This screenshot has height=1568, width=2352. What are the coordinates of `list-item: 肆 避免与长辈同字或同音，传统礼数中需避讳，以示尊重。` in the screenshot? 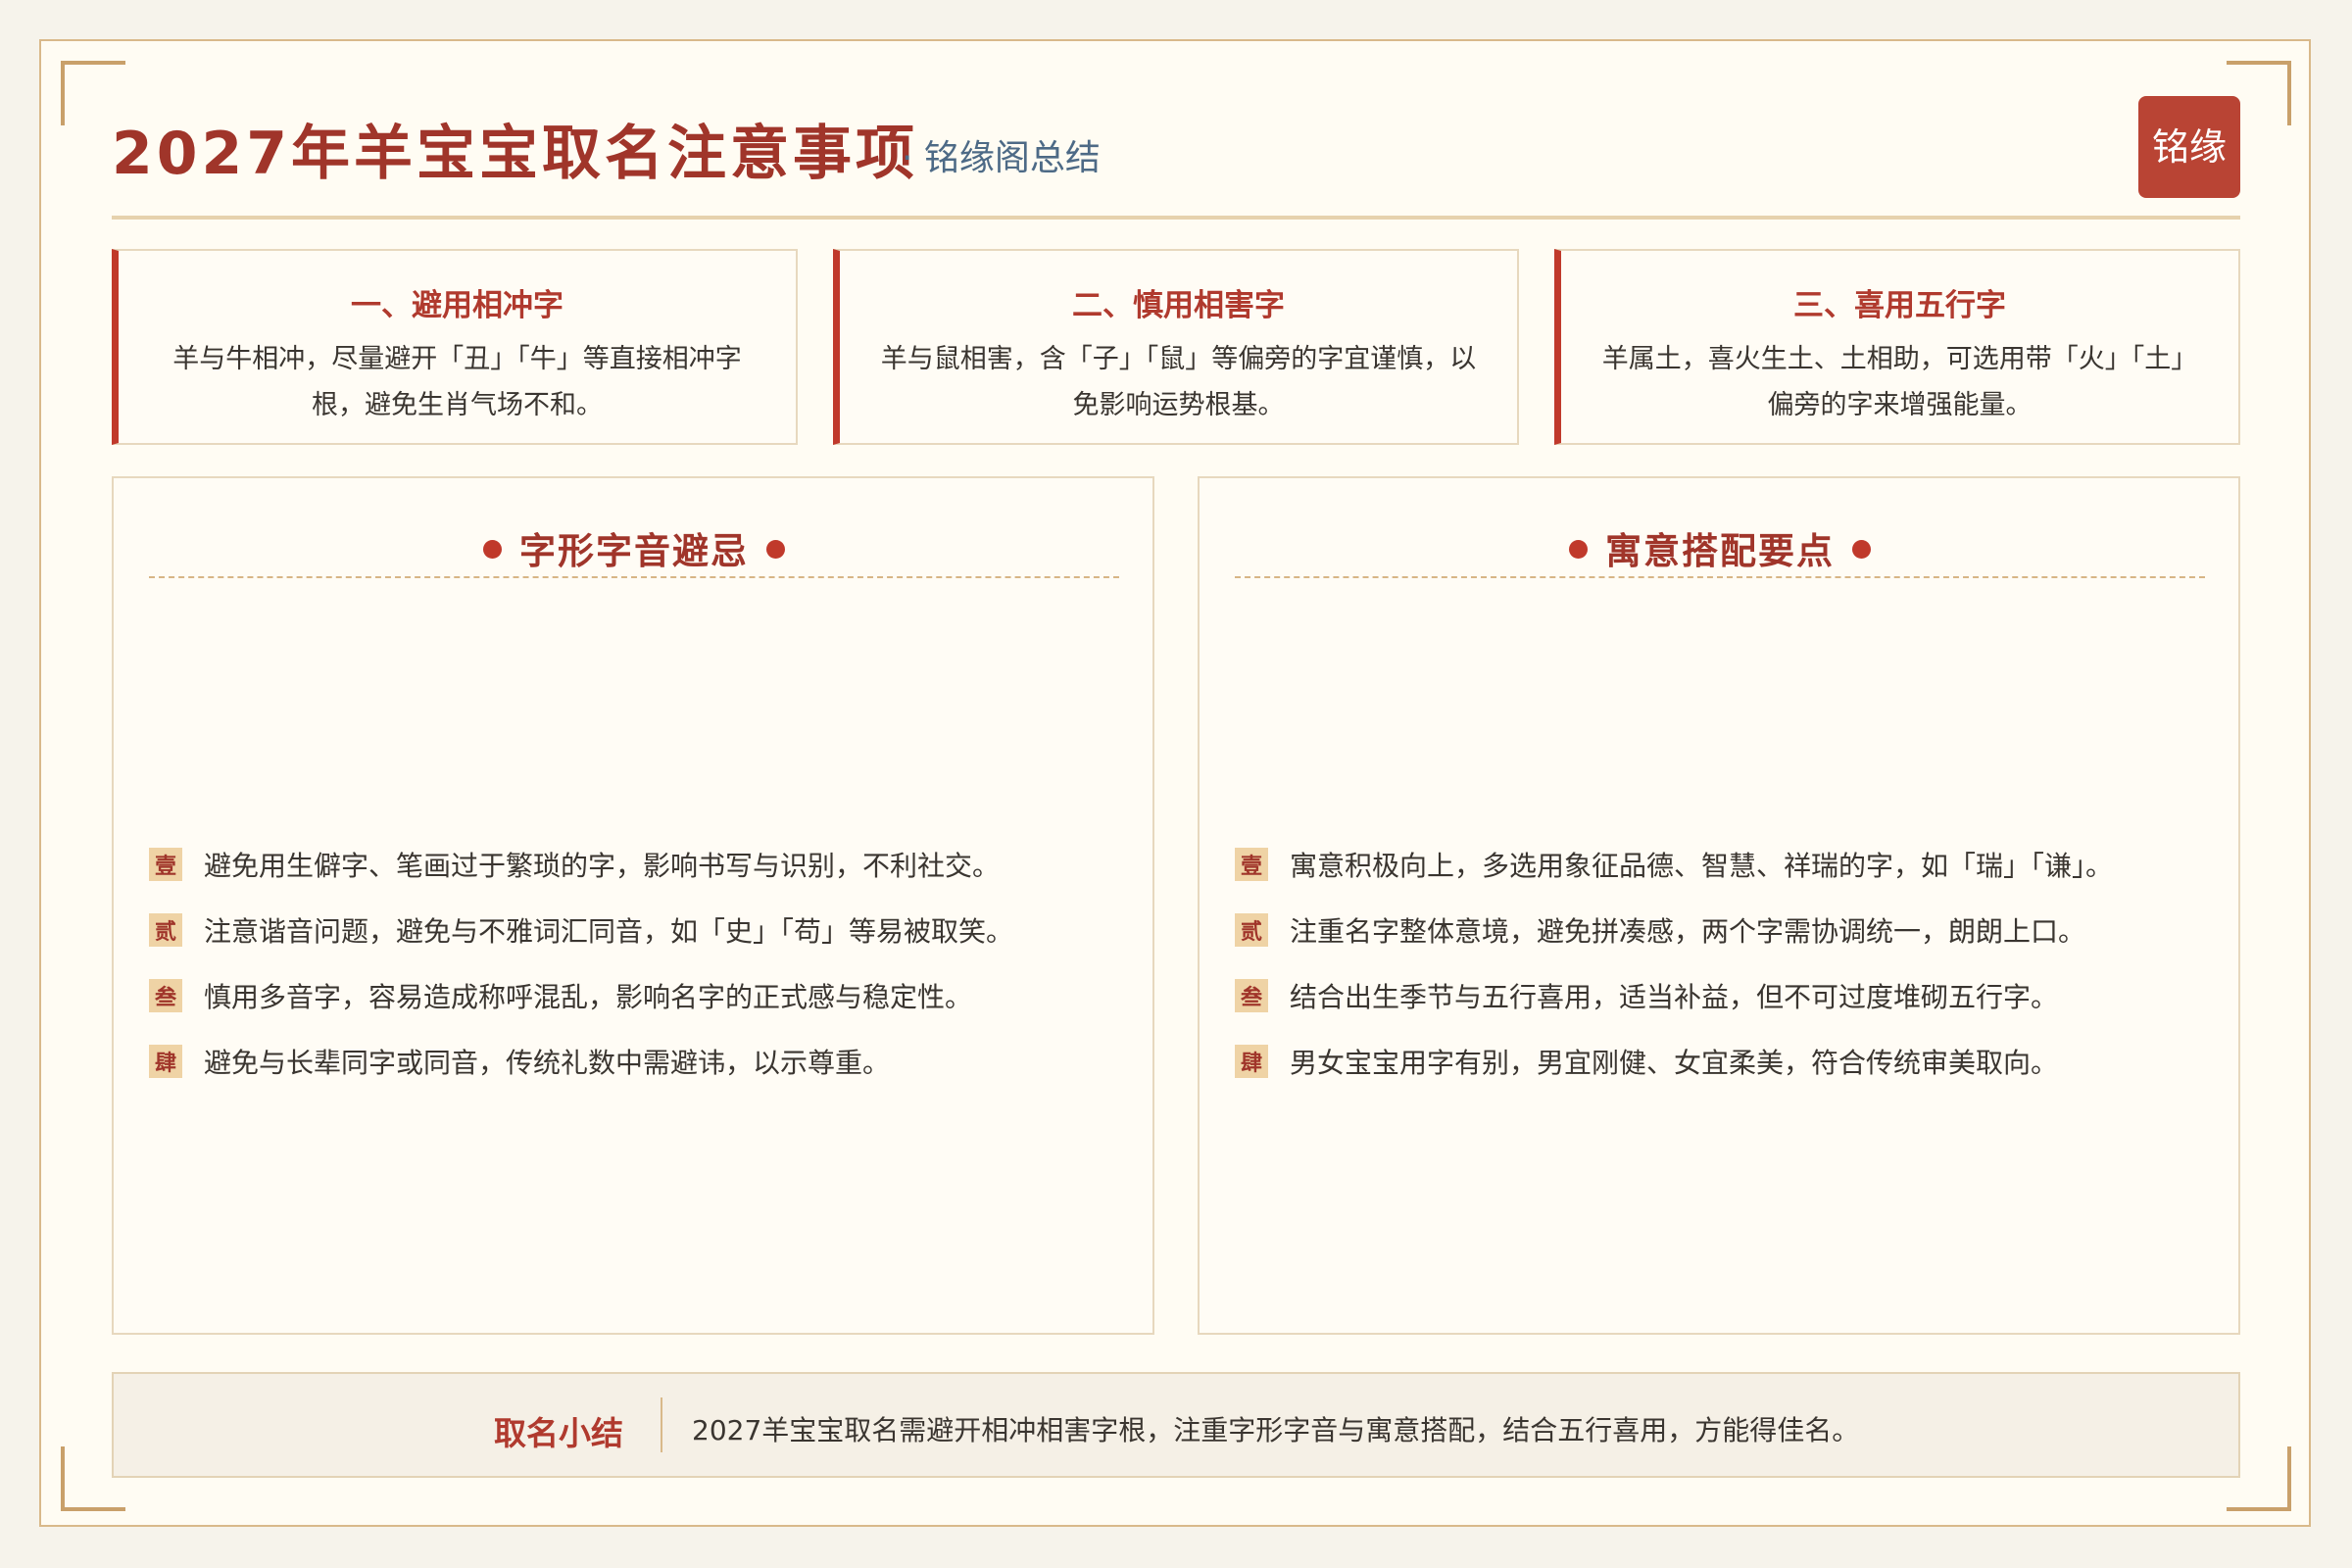 It's located at (634, 1061).